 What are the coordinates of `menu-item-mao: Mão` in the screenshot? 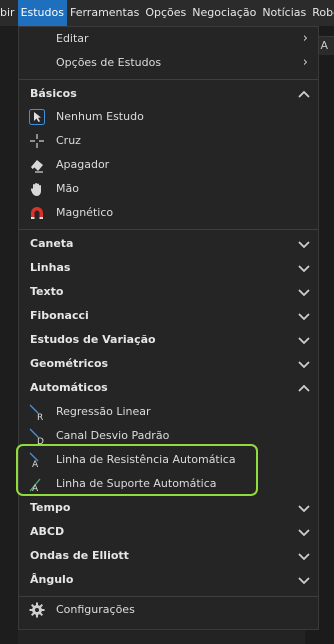 It's located at (168, 189).